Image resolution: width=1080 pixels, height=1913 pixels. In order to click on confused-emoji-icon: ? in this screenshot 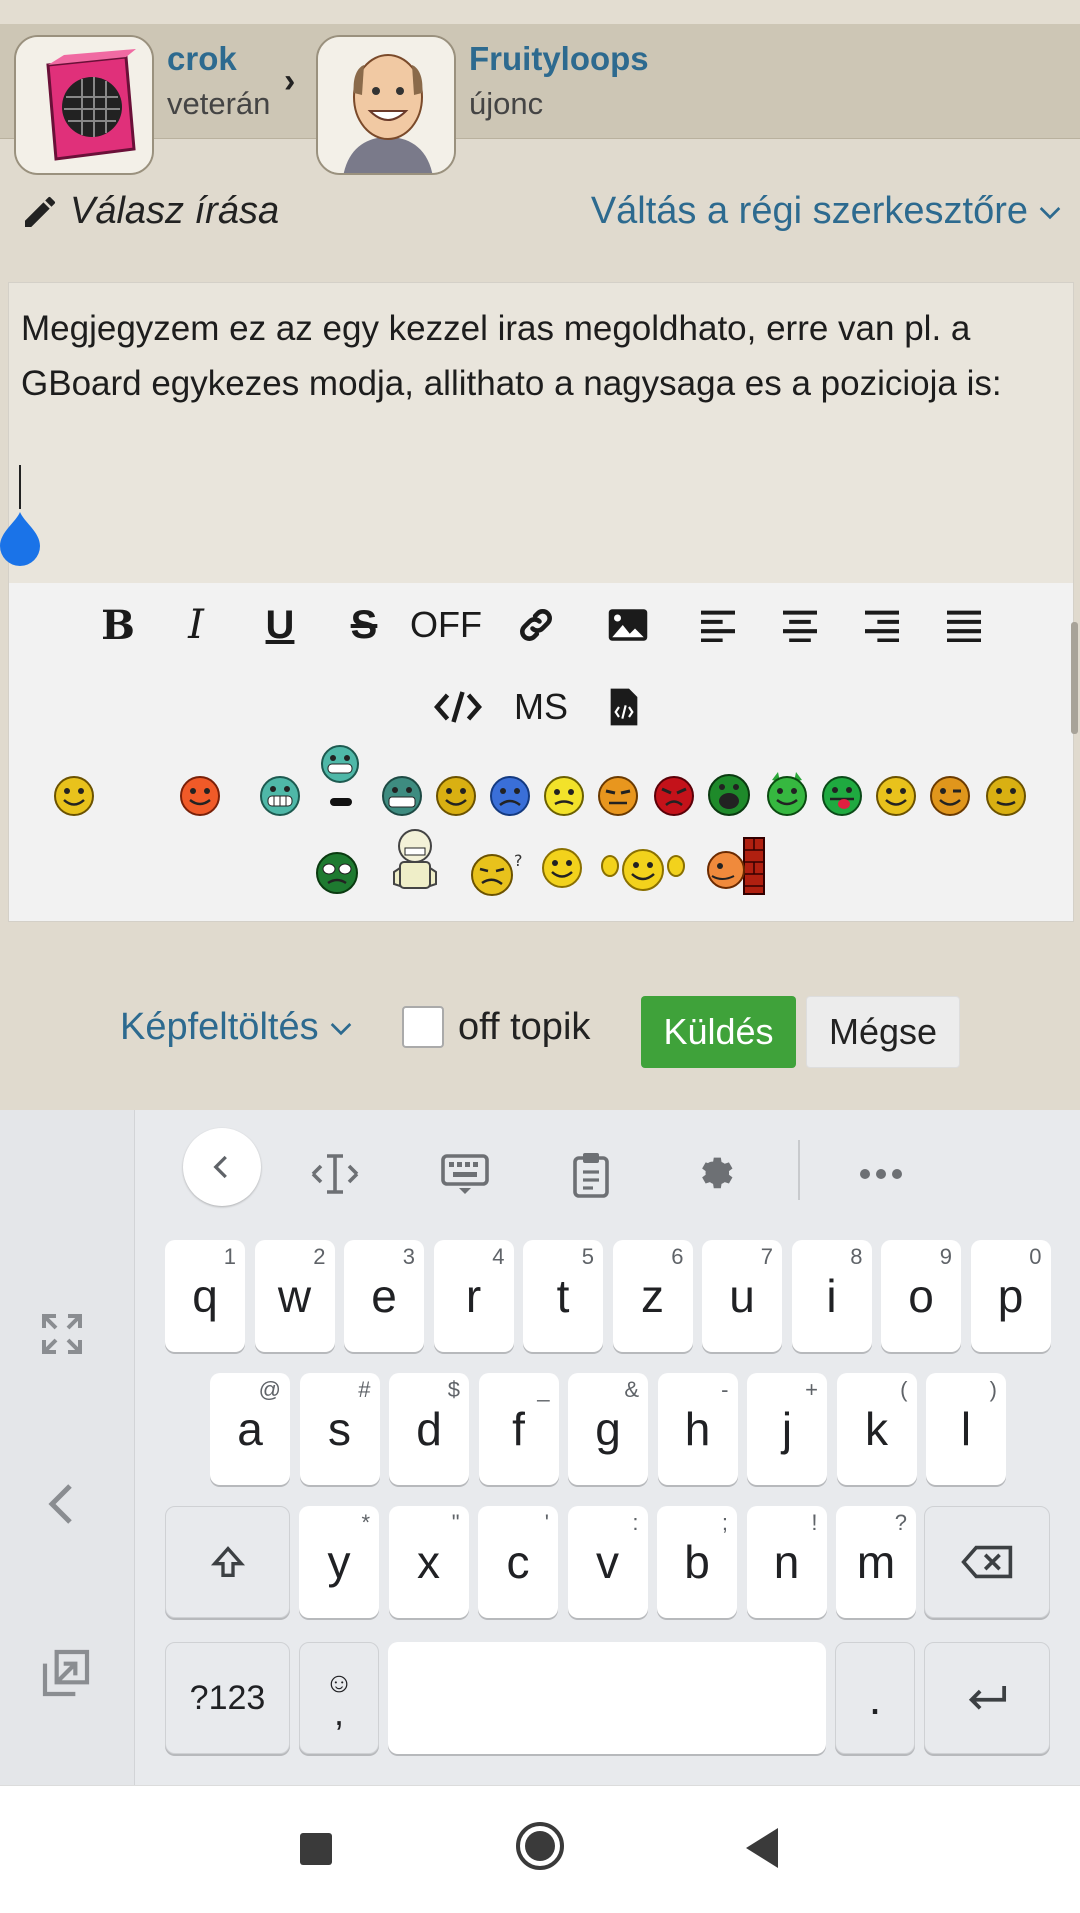, I will do `click(498, 873)`.